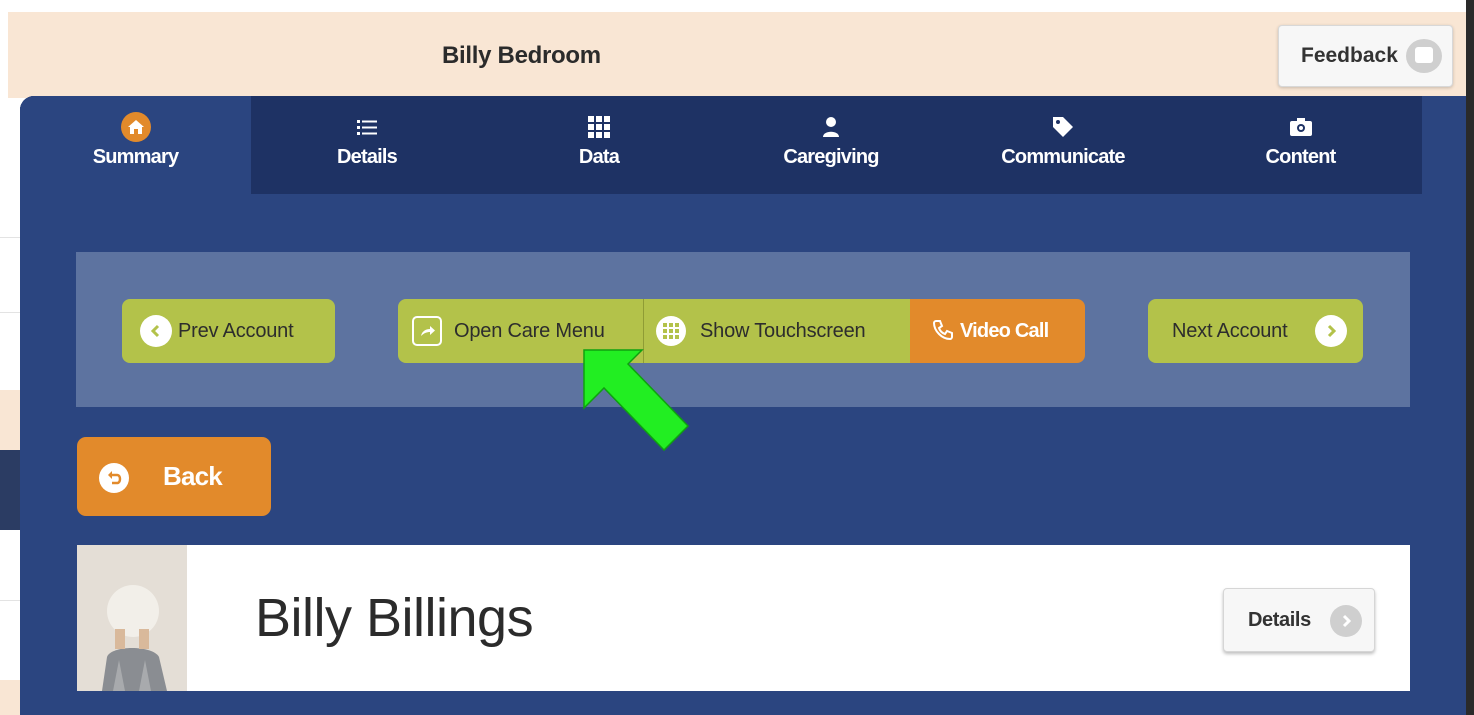 The image size is (1474, 715). I want to click on details-button: Details, so click(1299, 620).